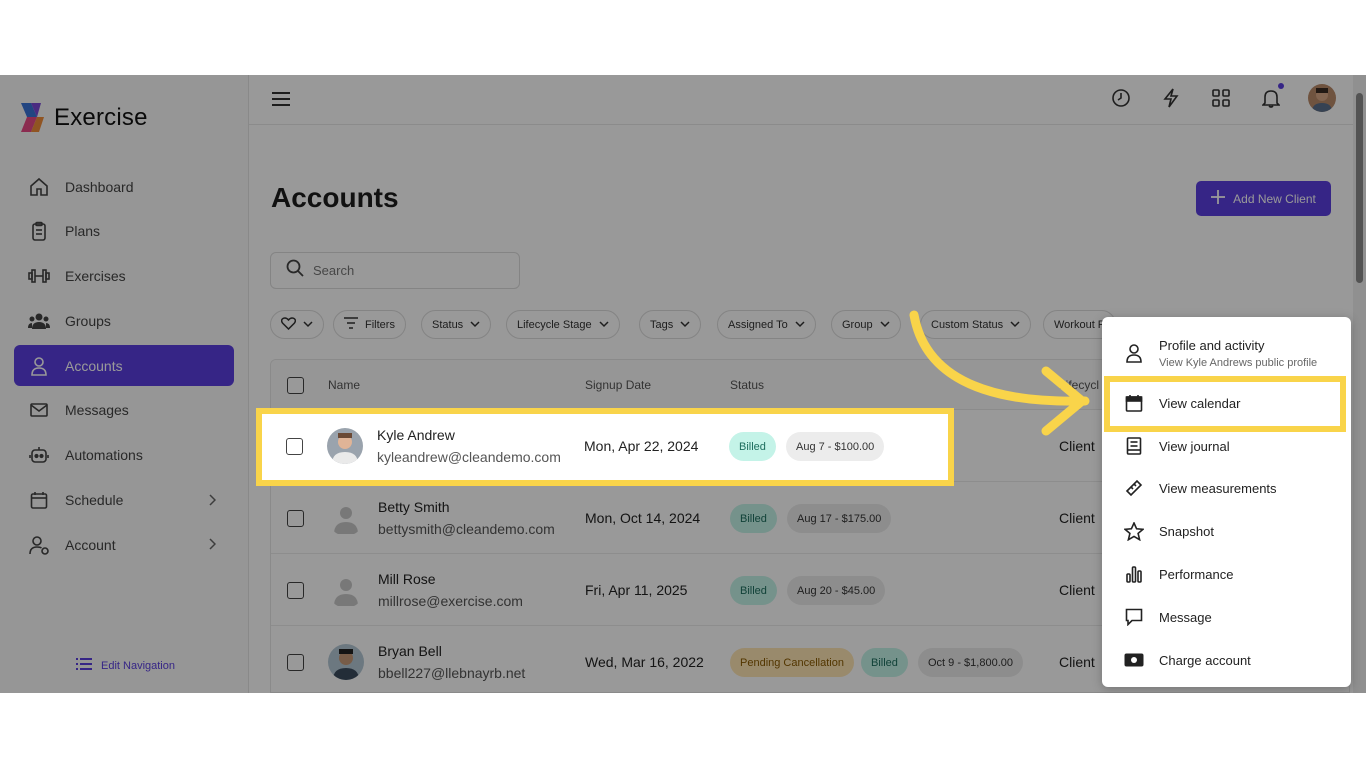 The image size is (1366, 768). I want to click on ruler-icon, so click(1134, 488).